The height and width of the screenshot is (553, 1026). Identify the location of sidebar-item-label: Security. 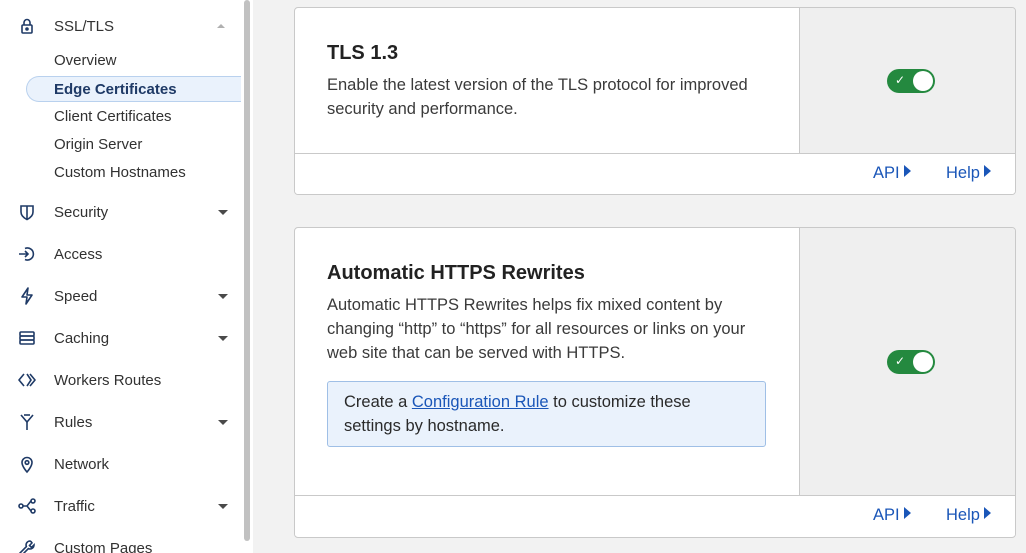
(81, 212).